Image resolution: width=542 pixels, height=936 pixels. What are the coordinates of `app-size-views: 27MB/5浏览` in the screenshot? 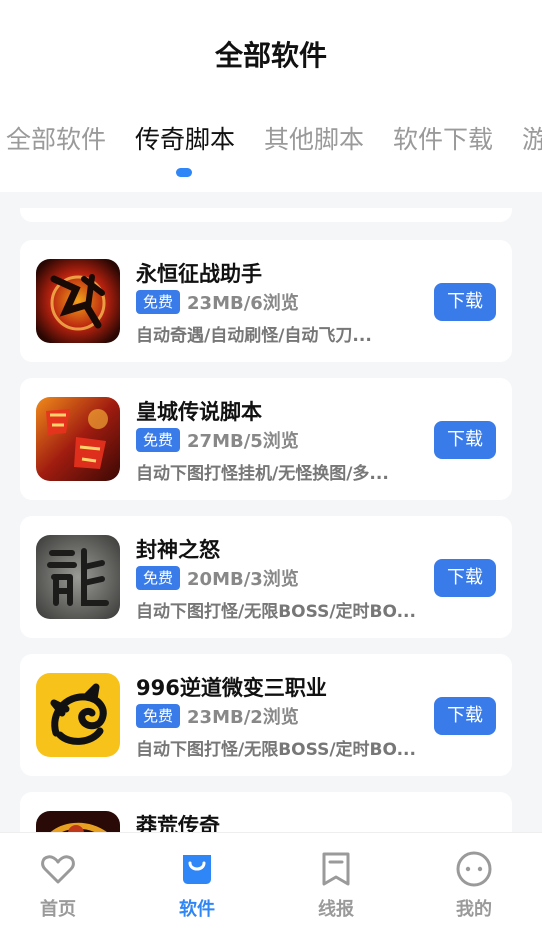 It's located at (243, 441).